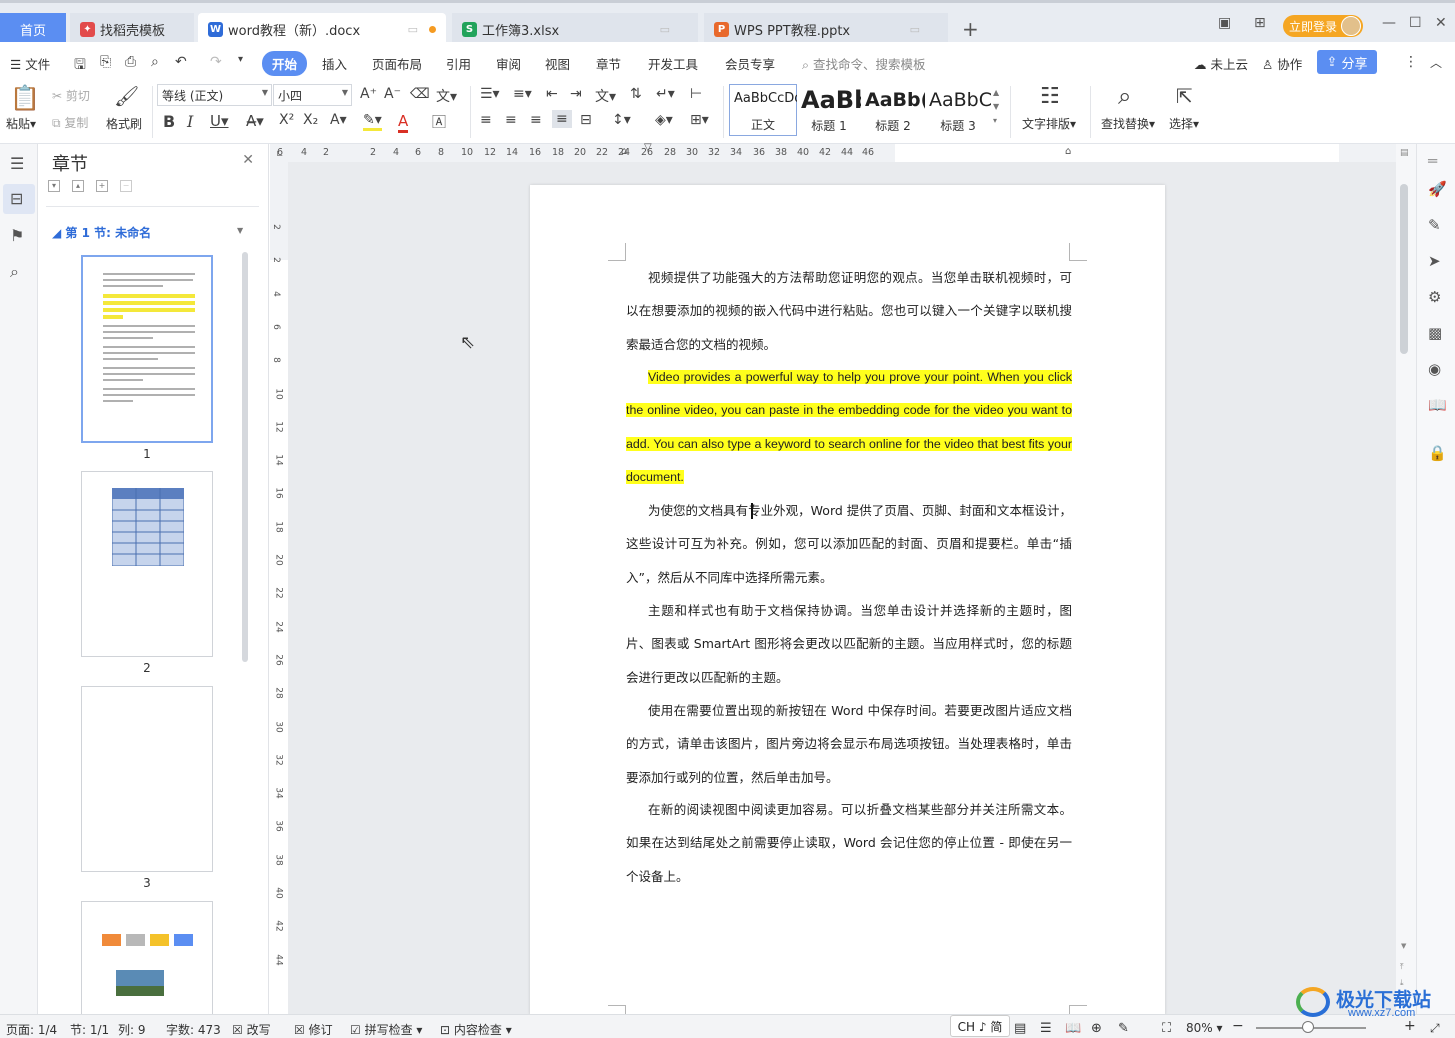 The width and height of the screenshot is (1455, 1038). I want to click on bold-icon: B, so click(169, 121).